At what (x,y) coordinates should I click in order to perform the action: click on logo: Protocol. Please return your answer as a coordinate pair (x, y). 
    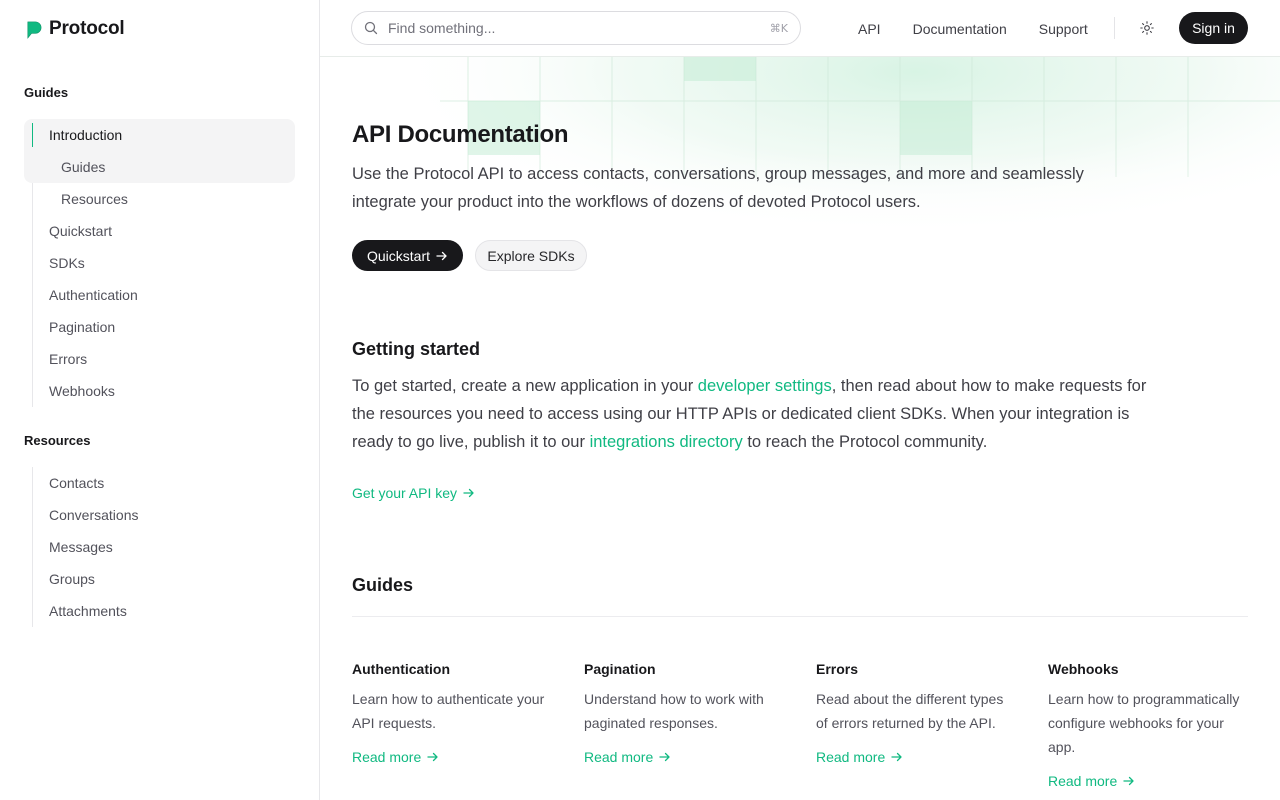
    Looking at the image, I should click on (74, 29).